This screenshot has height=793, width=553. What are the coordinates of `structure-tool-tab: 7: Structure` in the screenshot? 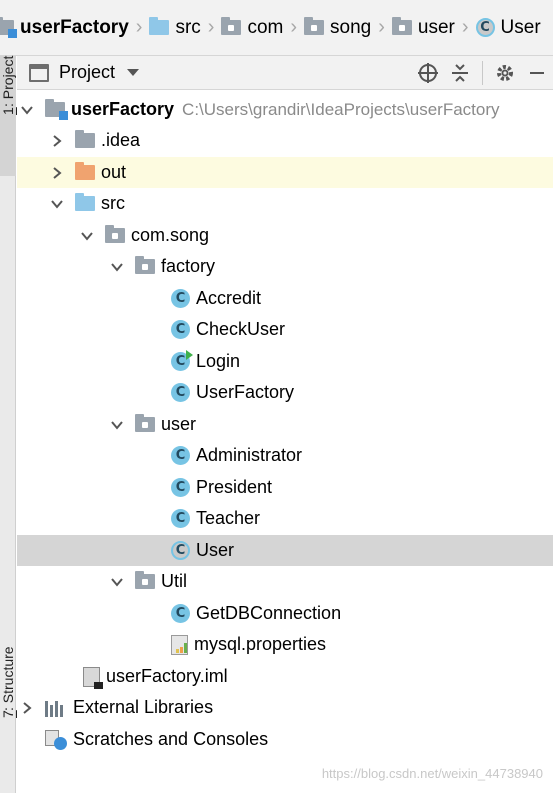 It's located at (8, 701).